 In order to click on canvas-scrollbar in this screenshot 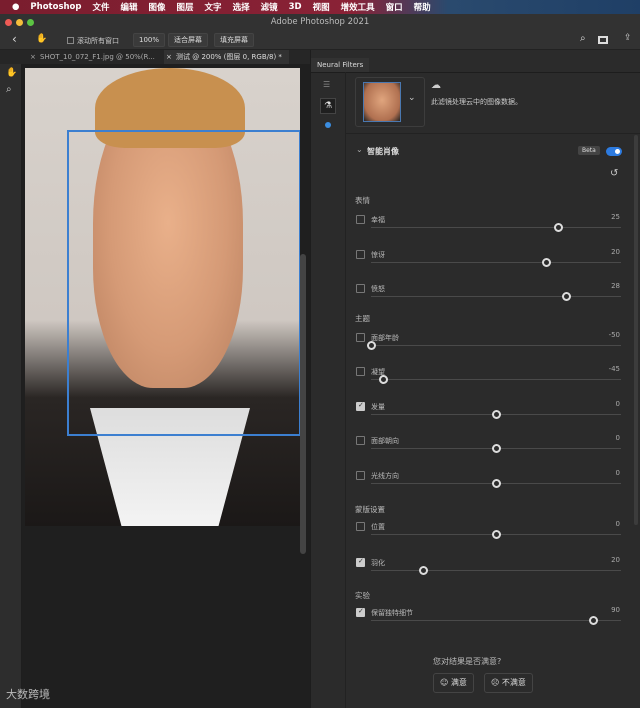, I will do `click(303, 404)`.